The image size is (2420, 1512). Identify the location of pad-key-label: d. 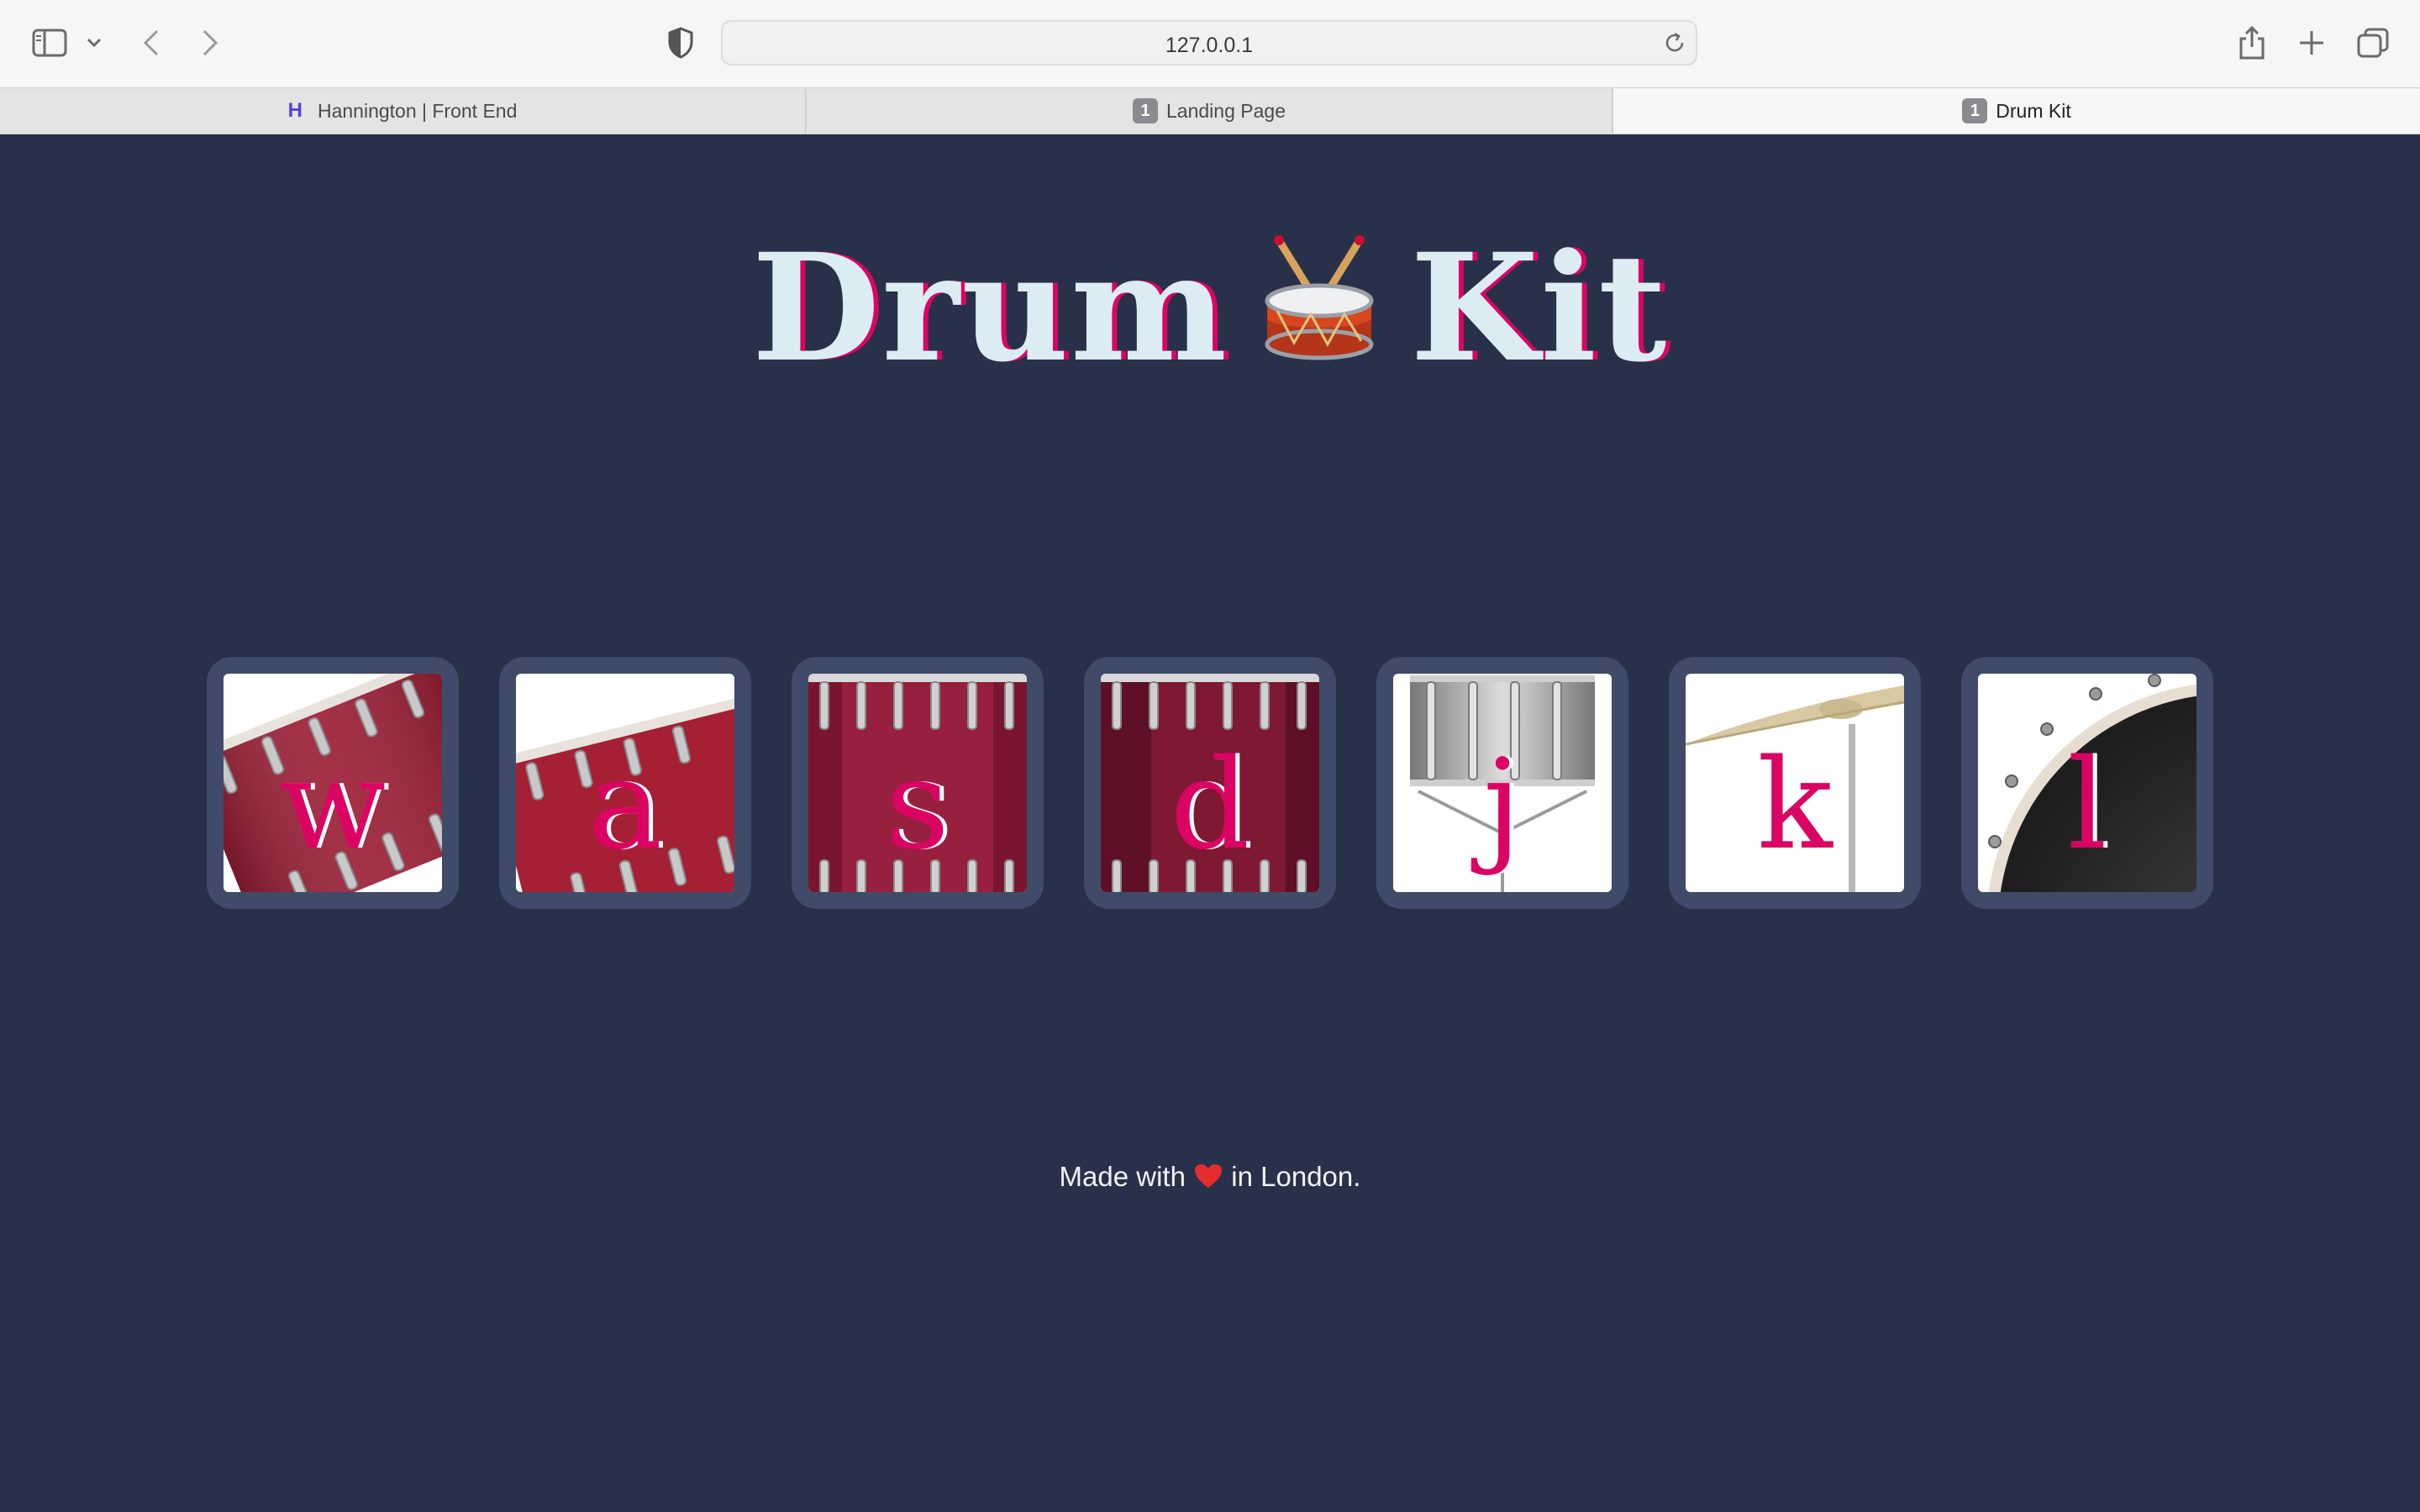
(1210, 804).